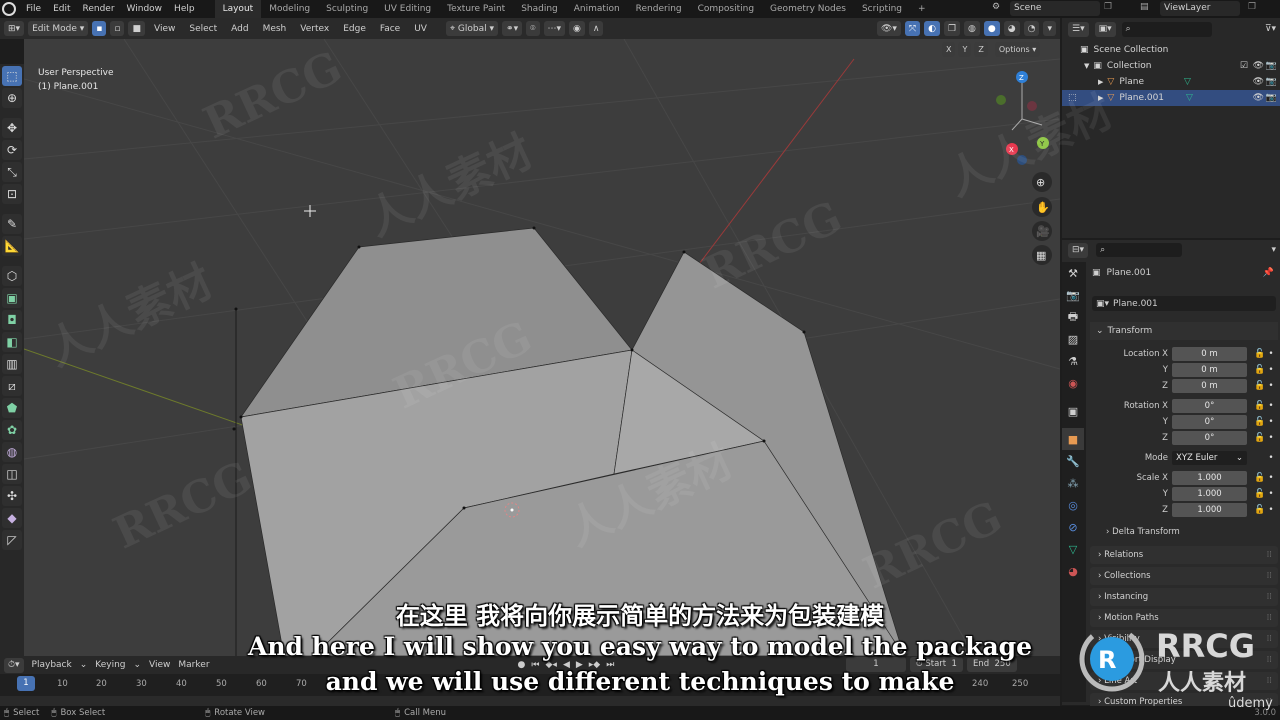 The height and width of the screenshot is (720, 1280). What do you see at coordinates (1209, 457) in the screenshot?
I see `rotation-mode-select: XYZ Euler ⌄` at bounding box center [1209, 457].